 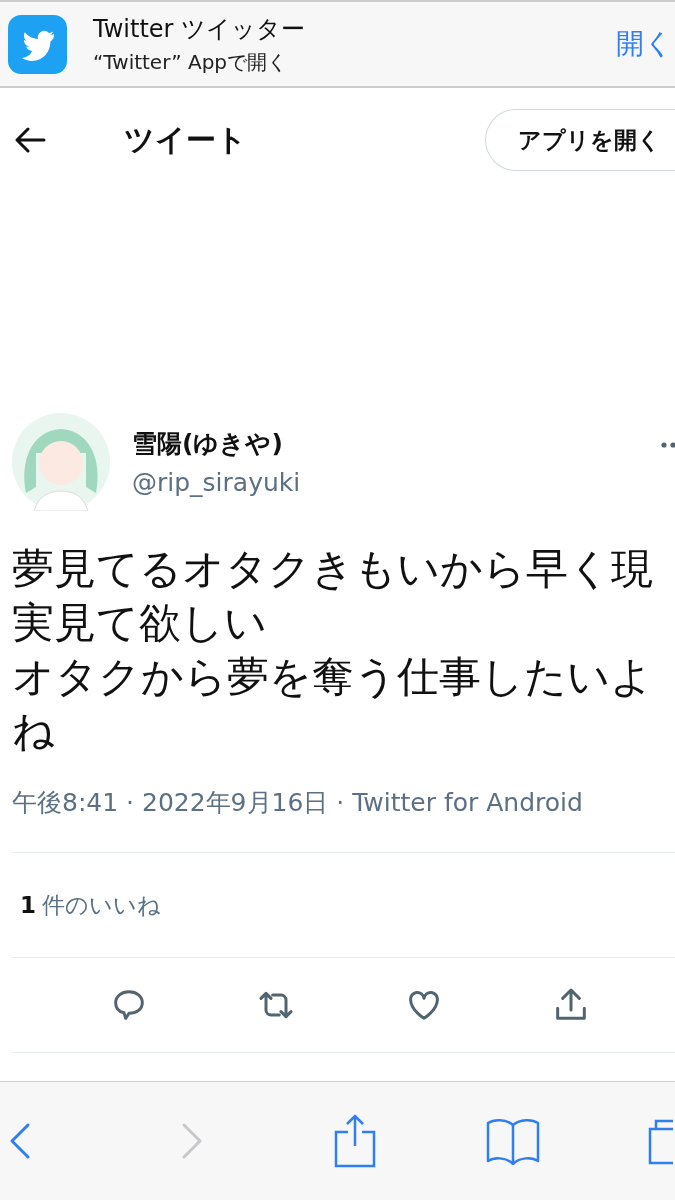 What do you see at coordinates (355, 1141) in the screenshot?
I see `share-icon` at bounding box center [355, 1141].